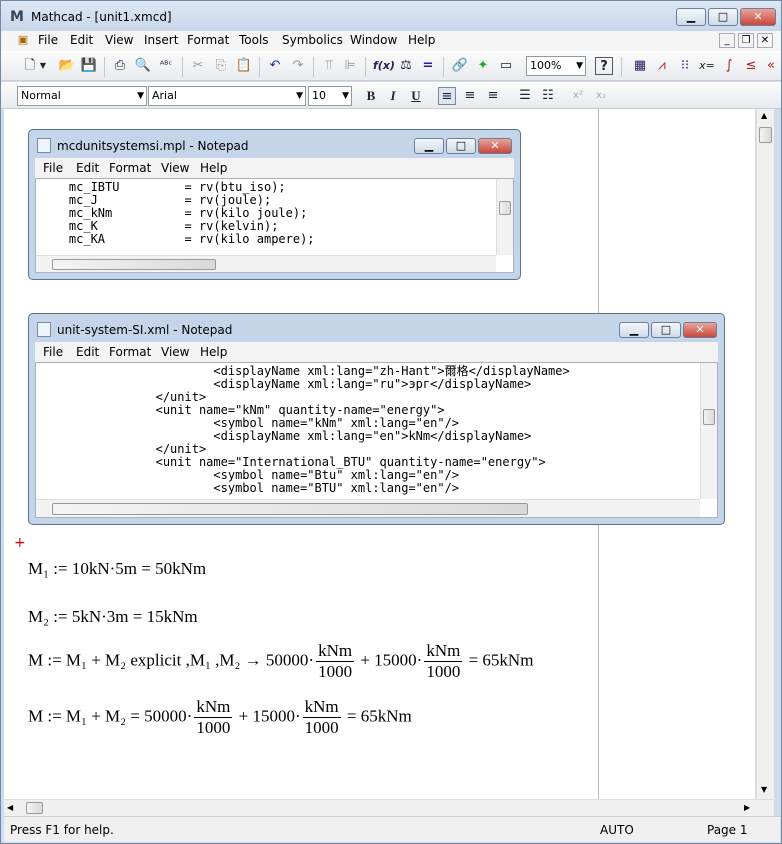  Describe the element at coordinates (130, 168) in the screenshot. I see `notepad-1-menu-format: Format` at that location.